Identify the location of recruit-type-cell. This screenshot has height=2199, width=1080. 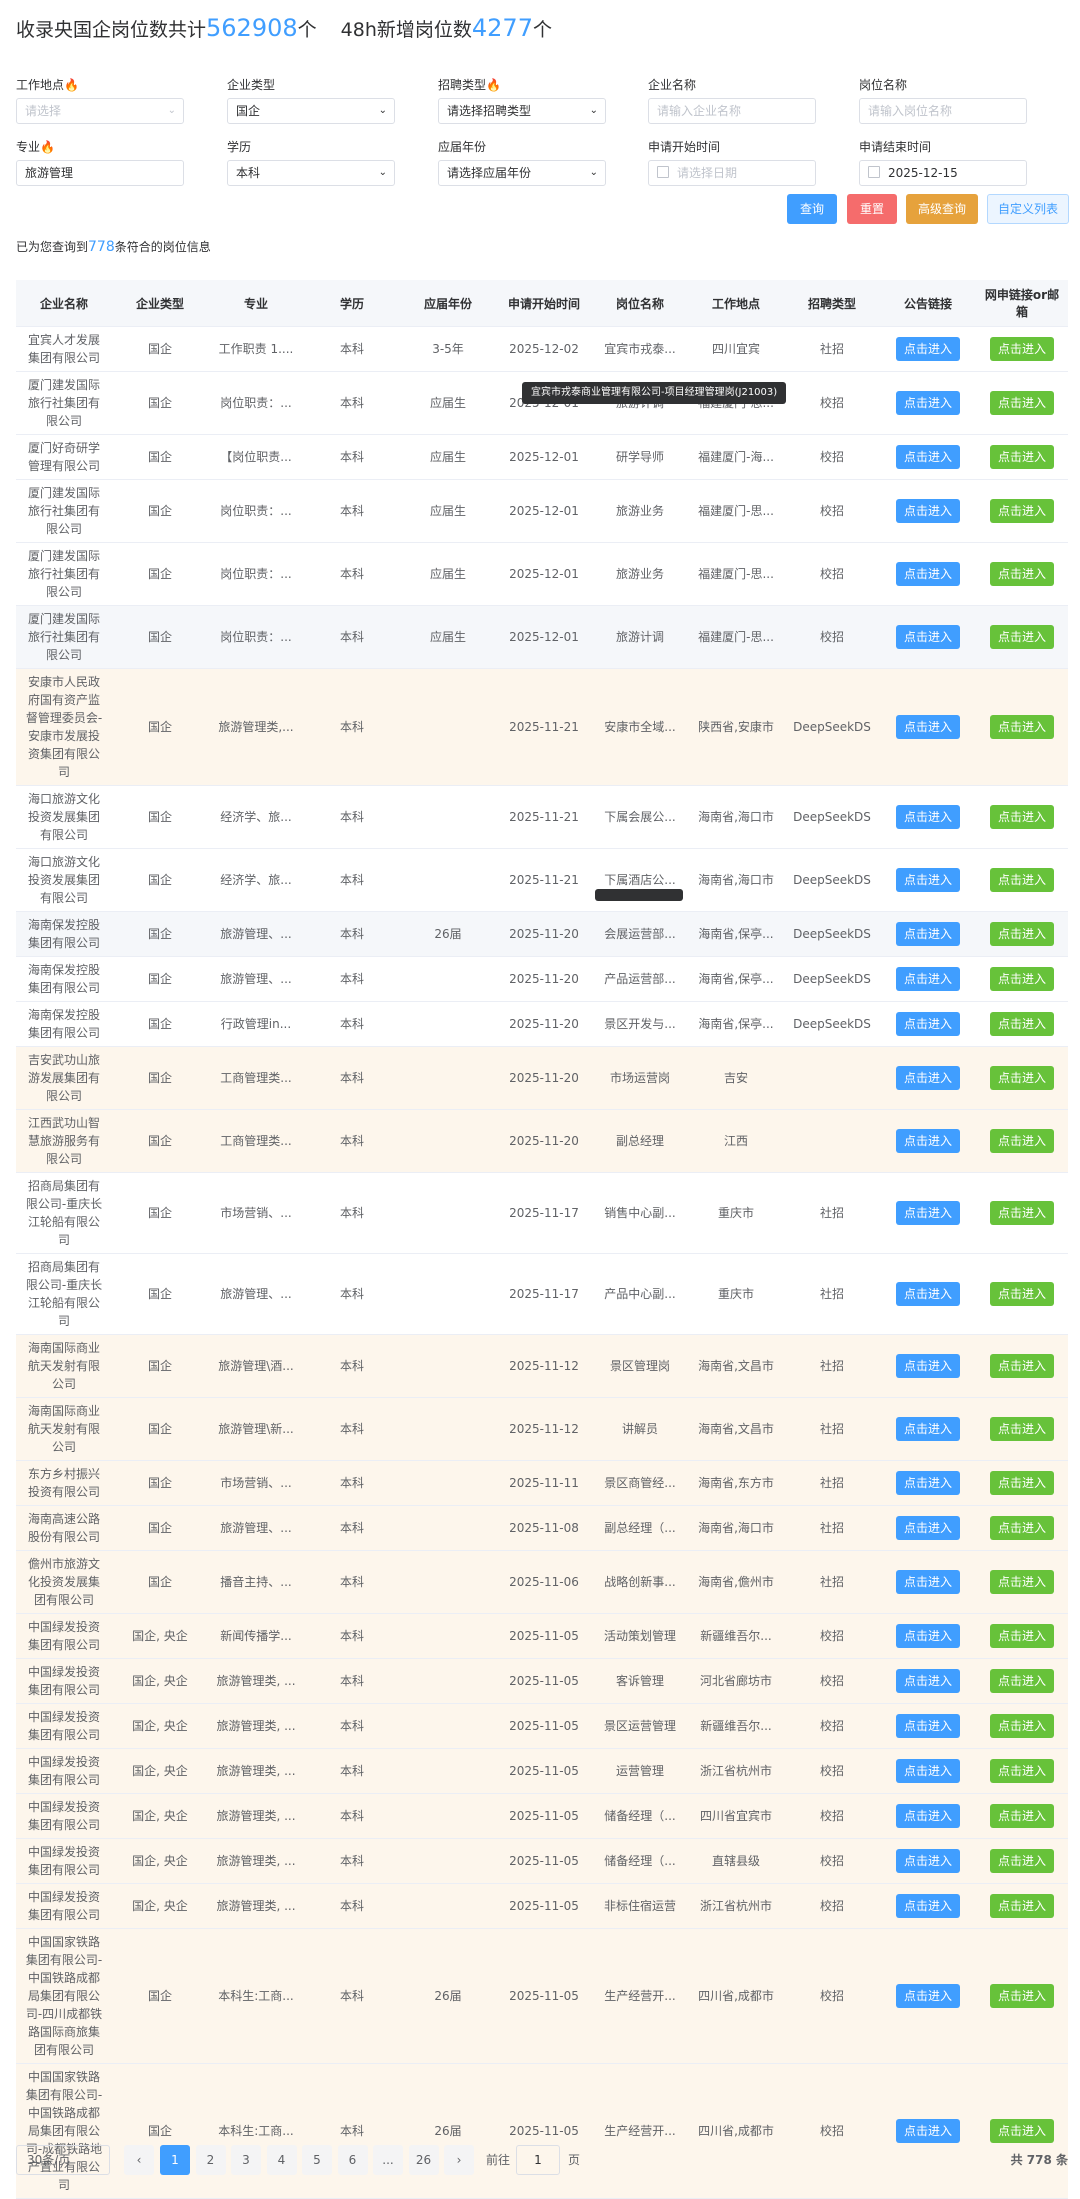
(832, 1141).